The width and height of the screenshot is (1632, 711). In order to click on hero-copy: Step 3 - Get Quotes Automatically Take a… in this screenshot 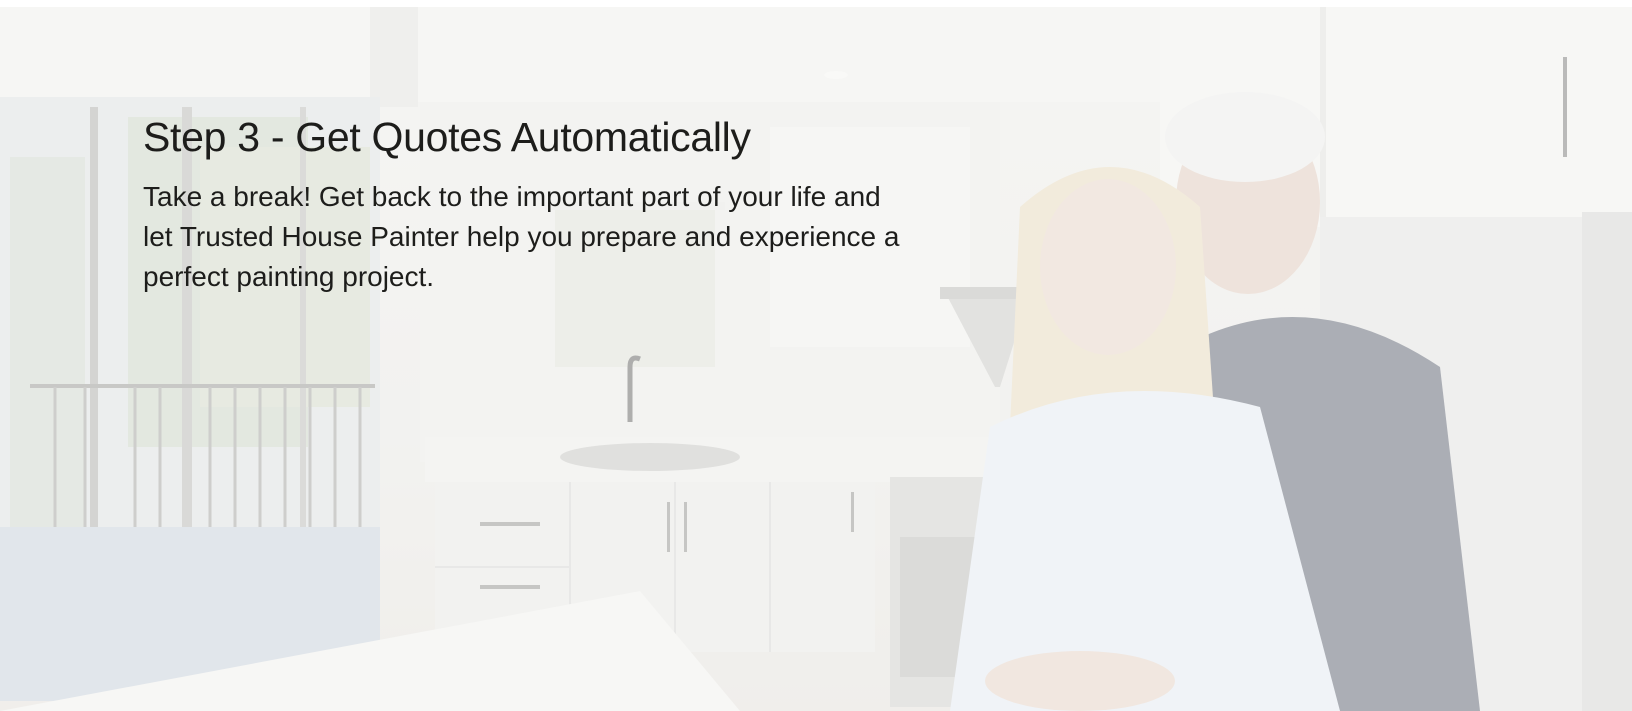, I will do `click(533, 204)`.